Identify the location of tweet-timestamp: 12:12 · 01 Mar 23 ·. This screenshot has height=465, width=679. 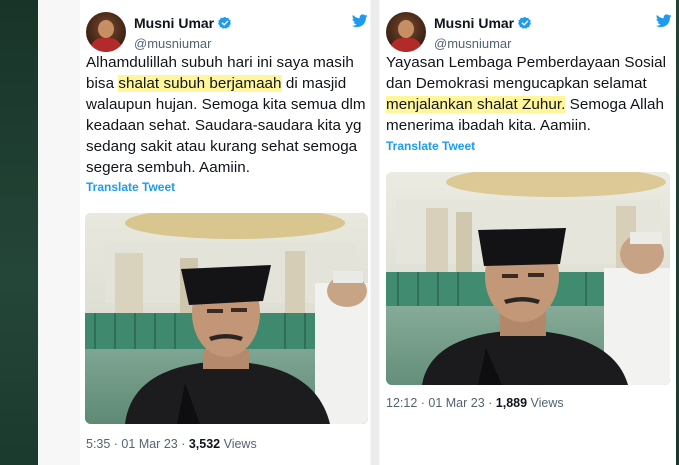
(441, 403).